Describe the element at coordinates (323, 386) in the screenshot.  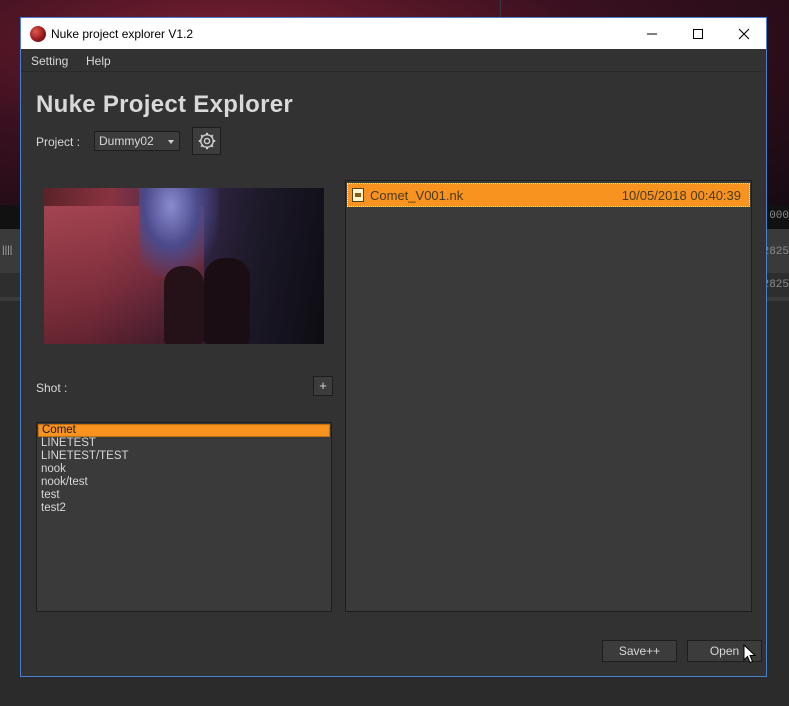
I see `add-shot-button: +` at that location.